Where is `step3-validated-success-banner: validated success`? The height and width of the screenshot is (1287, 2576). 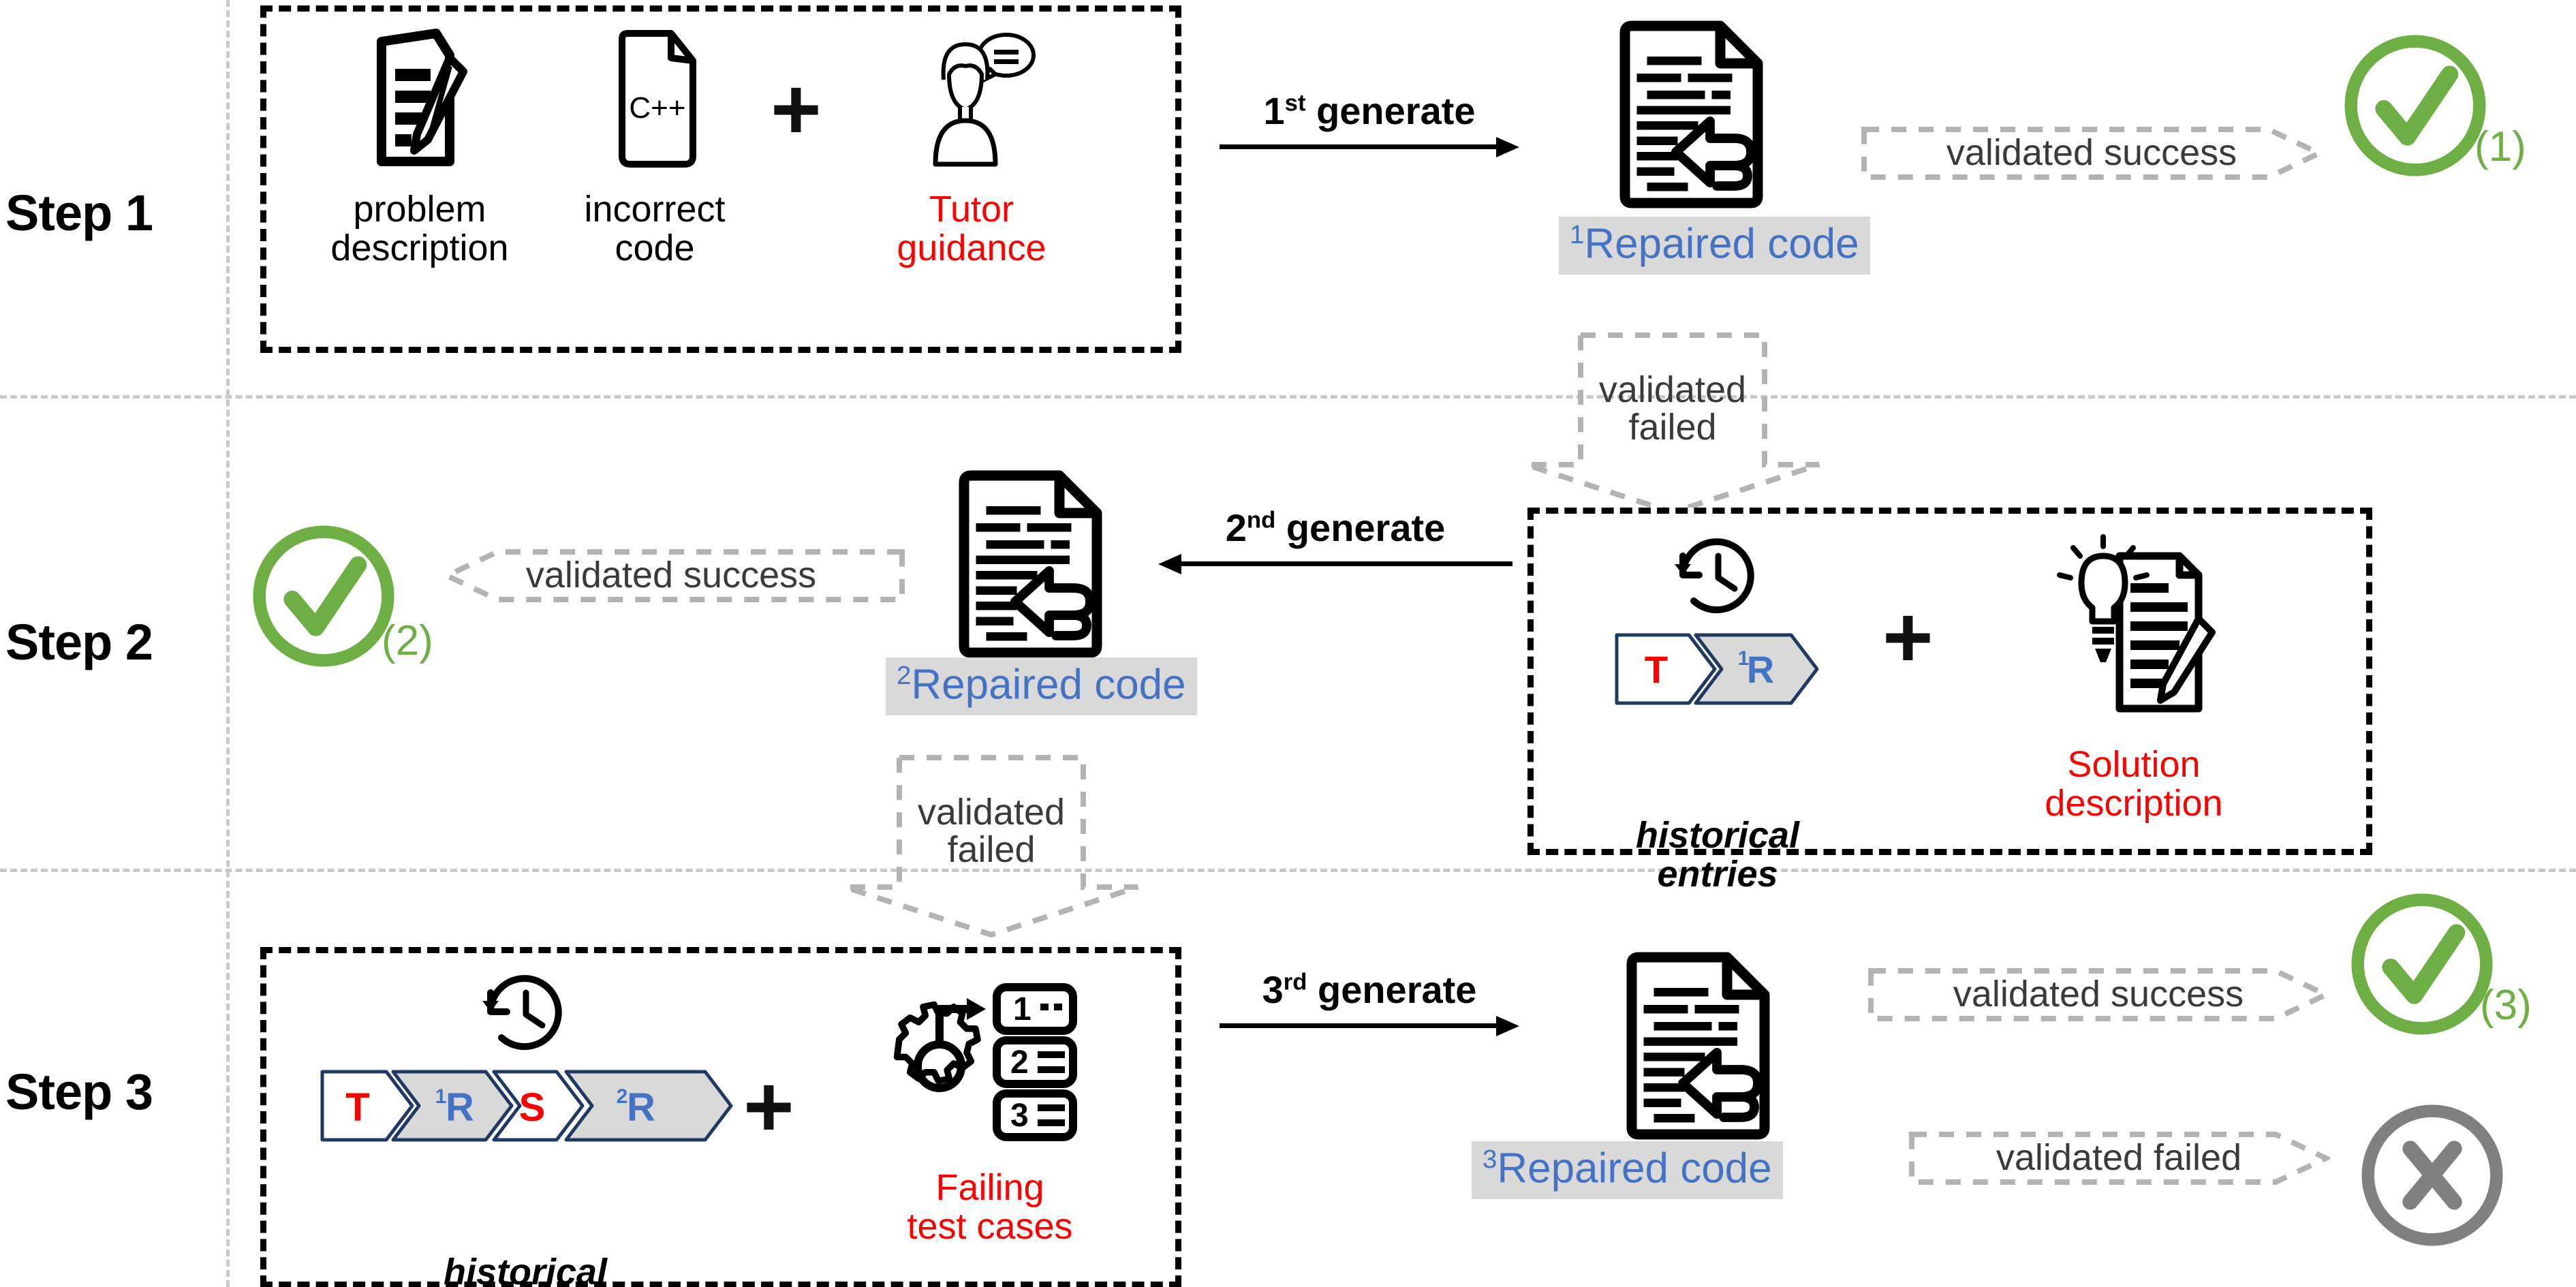 step3-validated-success-banner: validated success is located at coordinates (2098, 995).